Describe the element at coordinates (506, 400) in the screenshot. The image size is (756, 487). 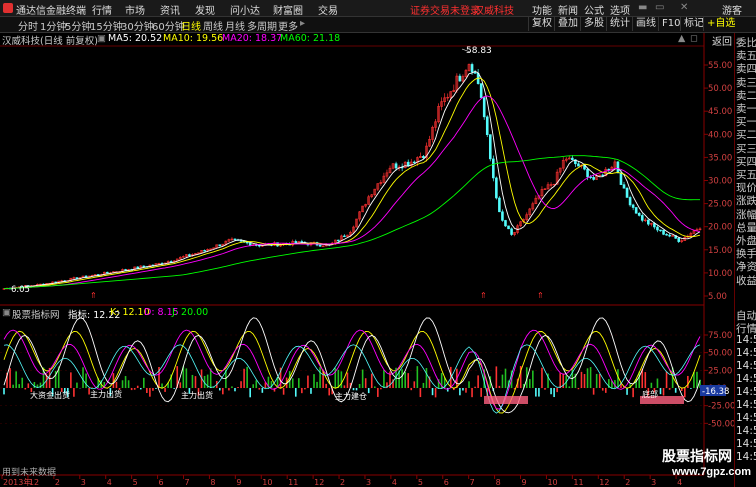
I see `zone-box` at that location.